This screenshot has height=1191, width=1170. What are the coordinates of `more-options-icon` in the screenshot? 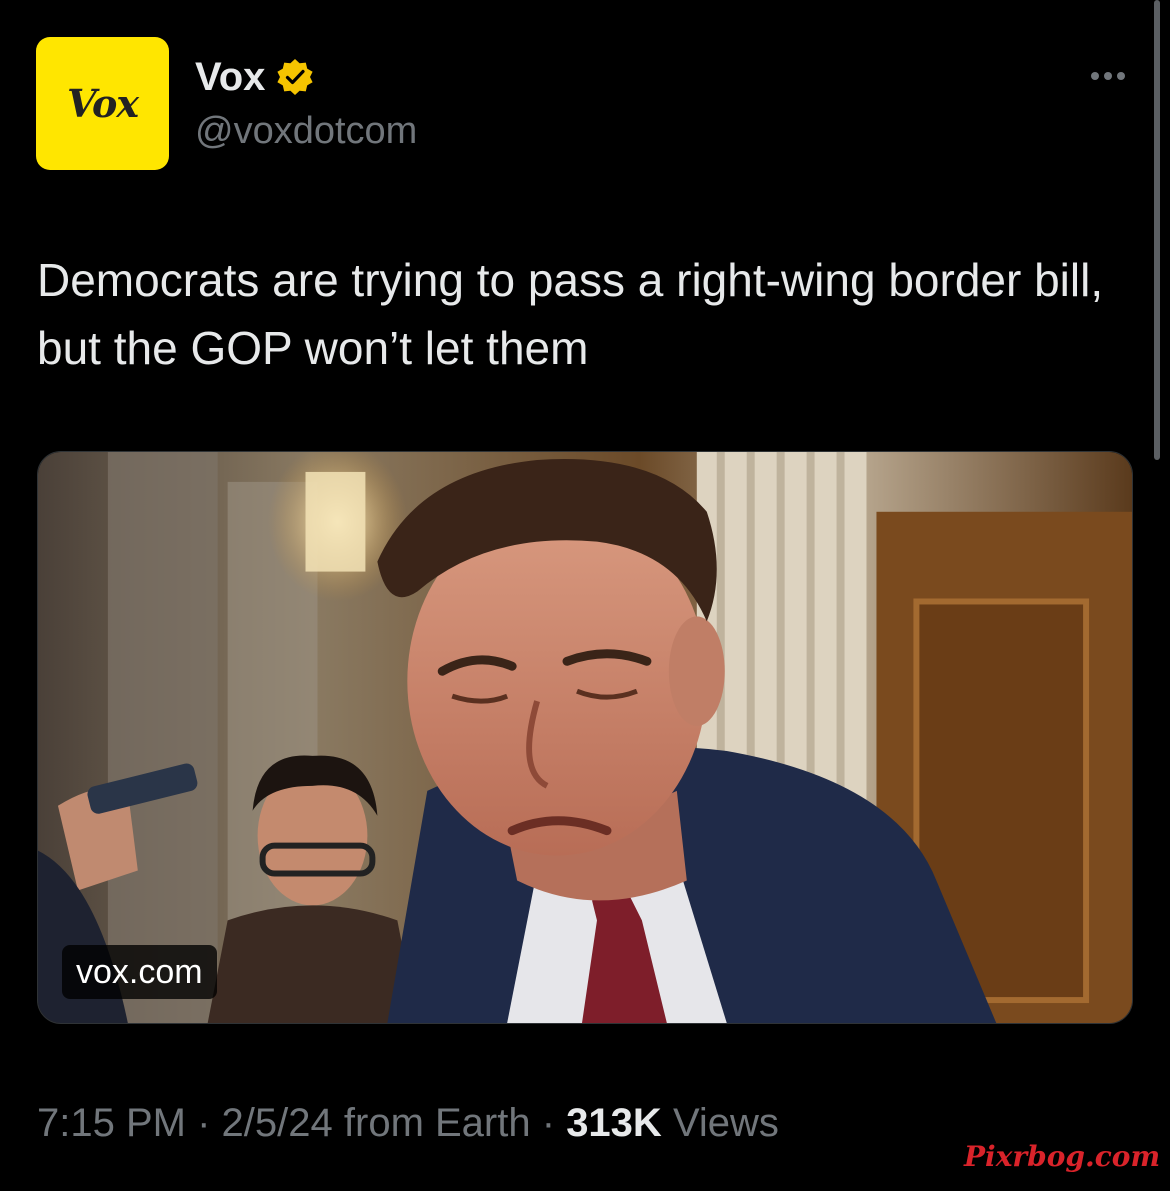 It's located at (1108, 76).